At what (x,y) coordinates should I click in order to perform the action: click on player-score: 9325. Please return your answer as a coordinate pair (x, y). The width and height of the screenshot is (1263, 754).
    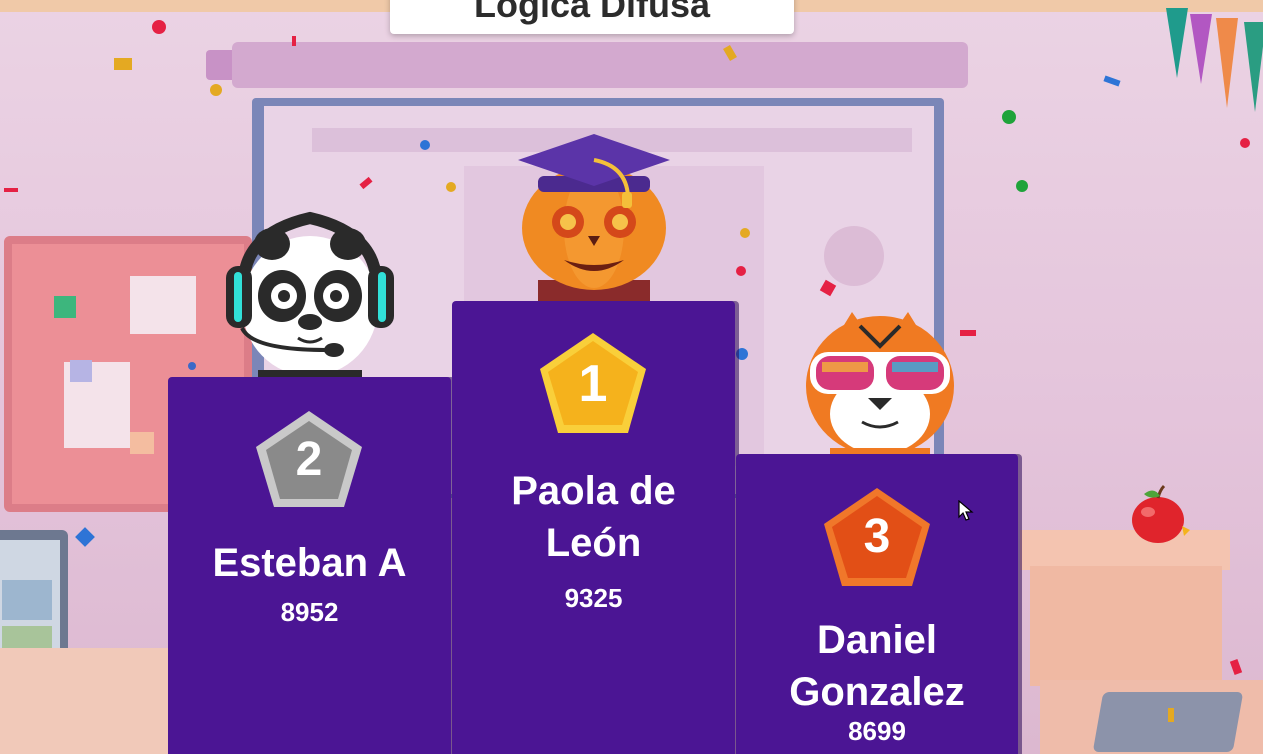
    Looking at the image, I should click on (593, 598).